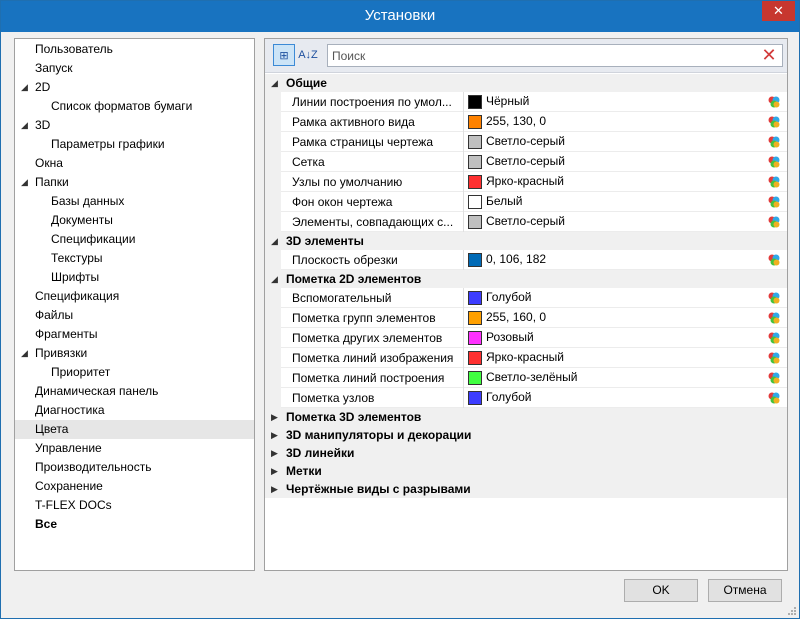 Image resolution: width=800 pixels, height=619 pixels. I want to click on tree-item: Сохранение, so click(134, 486).